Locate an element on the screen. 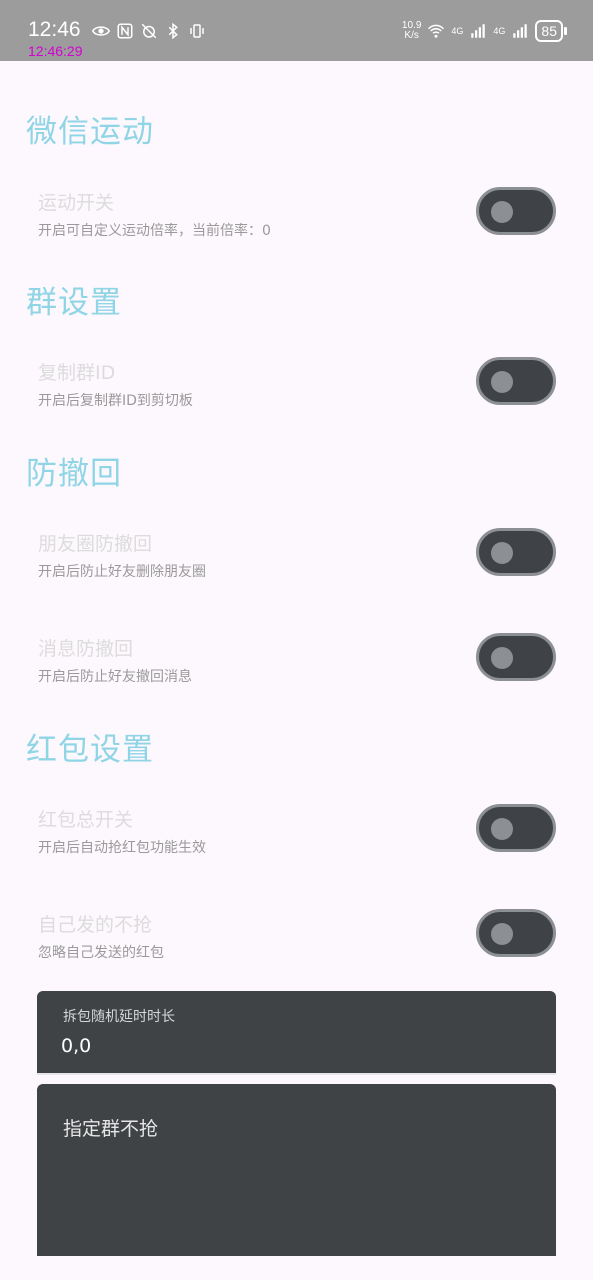 This screenshot has width=593, height=1280. signal2-label: 4G is located at coordinates (499, 31).